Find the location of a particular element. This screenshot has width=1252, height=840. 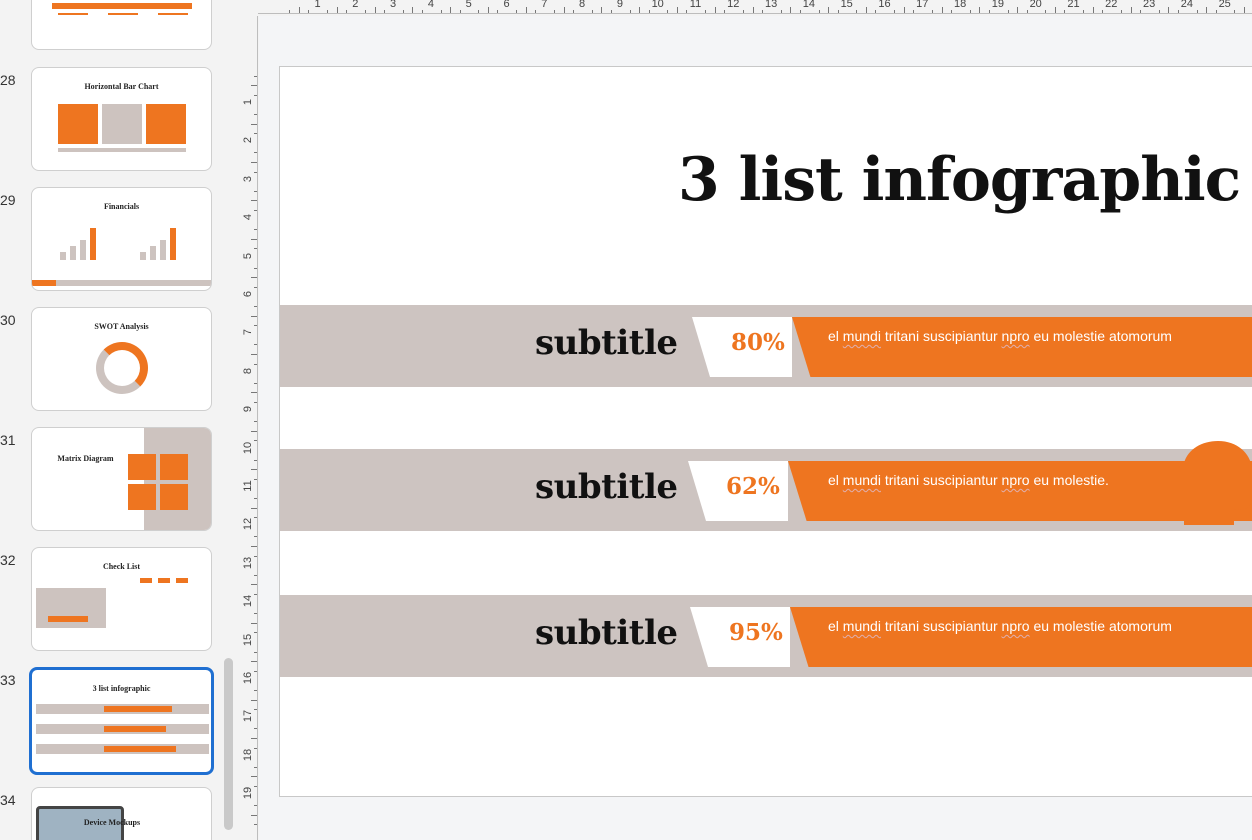

ruler-number: 4 is located at coordinates (248, 217).